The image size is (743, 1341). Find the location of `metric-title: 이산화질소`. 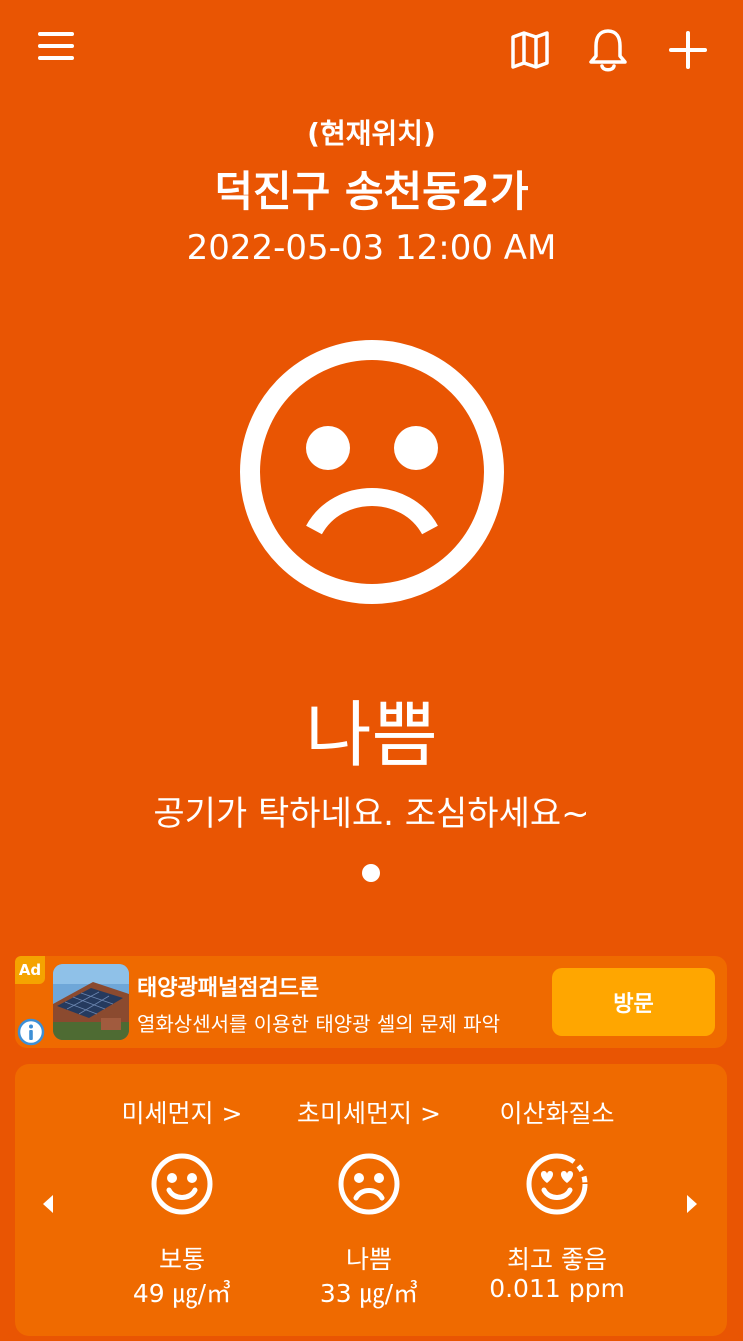

metric-title: 이산화질소 is located at coordinates (557, 1113).